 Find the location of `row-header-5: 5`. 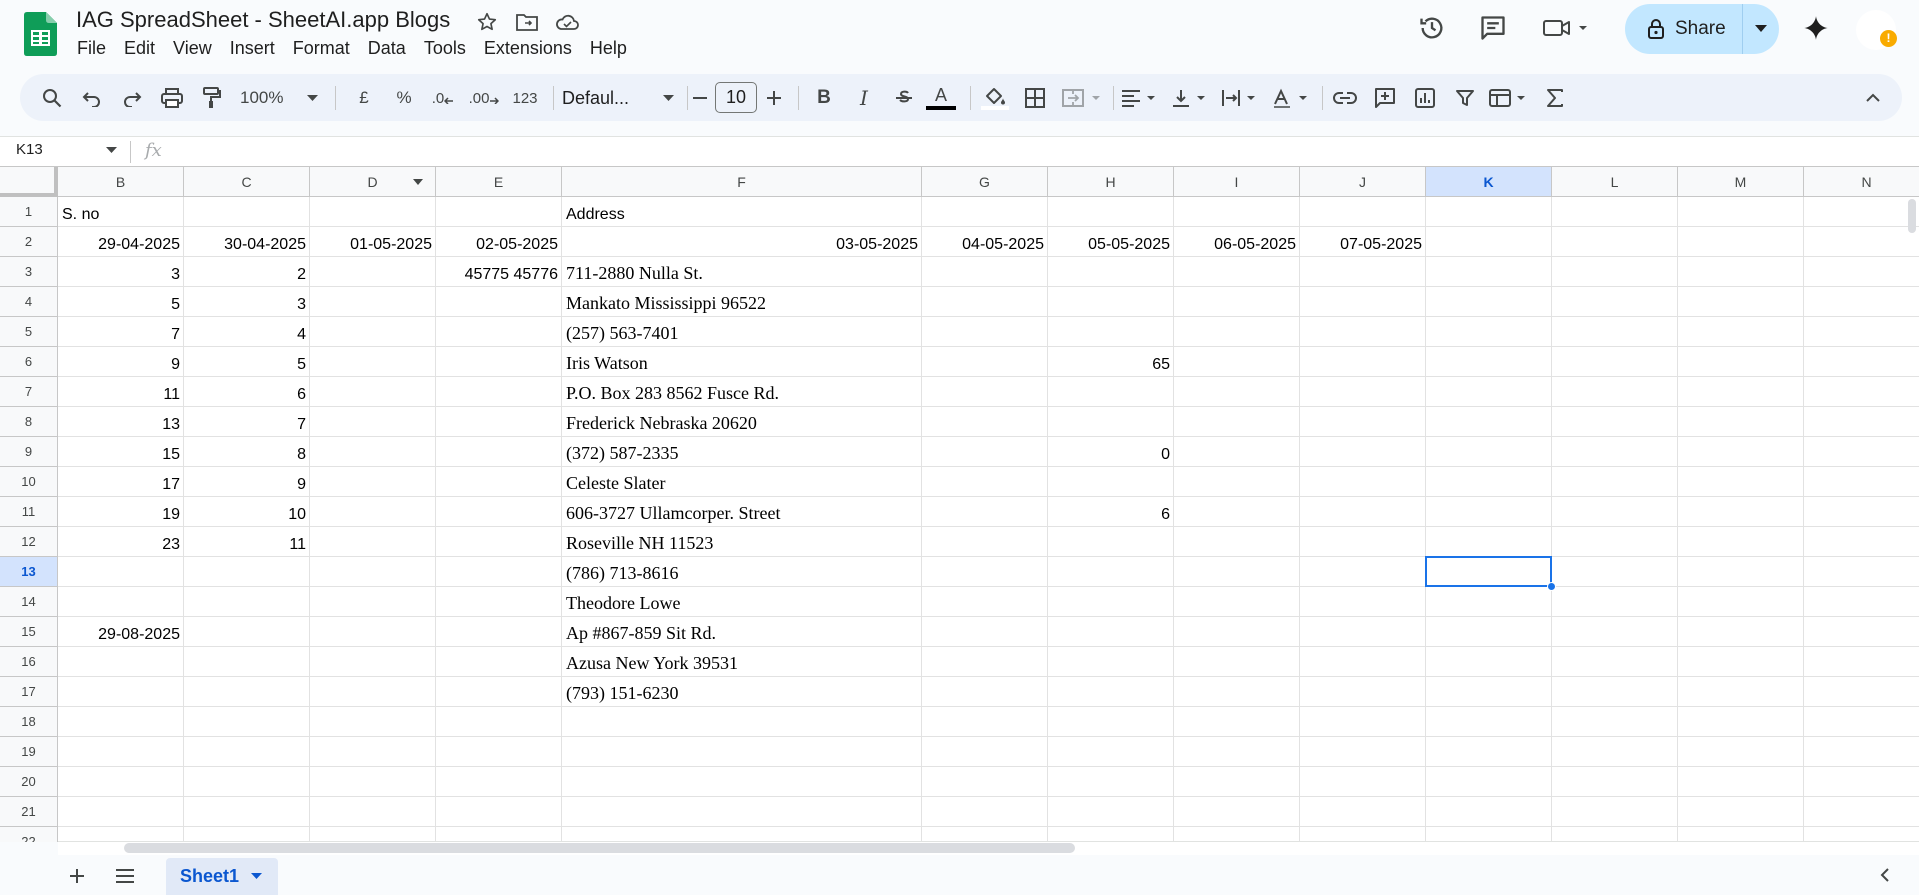

row-header-5: 5 is located at coordinates (29, 332).